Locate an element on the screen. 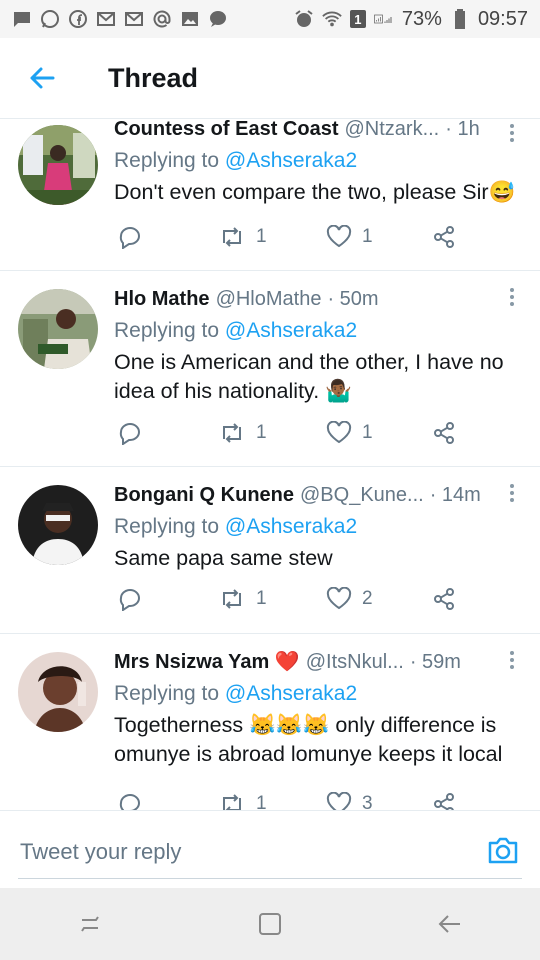 The height and width of the screenshot is (960, 540). wifi-icon is located at coordinates (332, 19).